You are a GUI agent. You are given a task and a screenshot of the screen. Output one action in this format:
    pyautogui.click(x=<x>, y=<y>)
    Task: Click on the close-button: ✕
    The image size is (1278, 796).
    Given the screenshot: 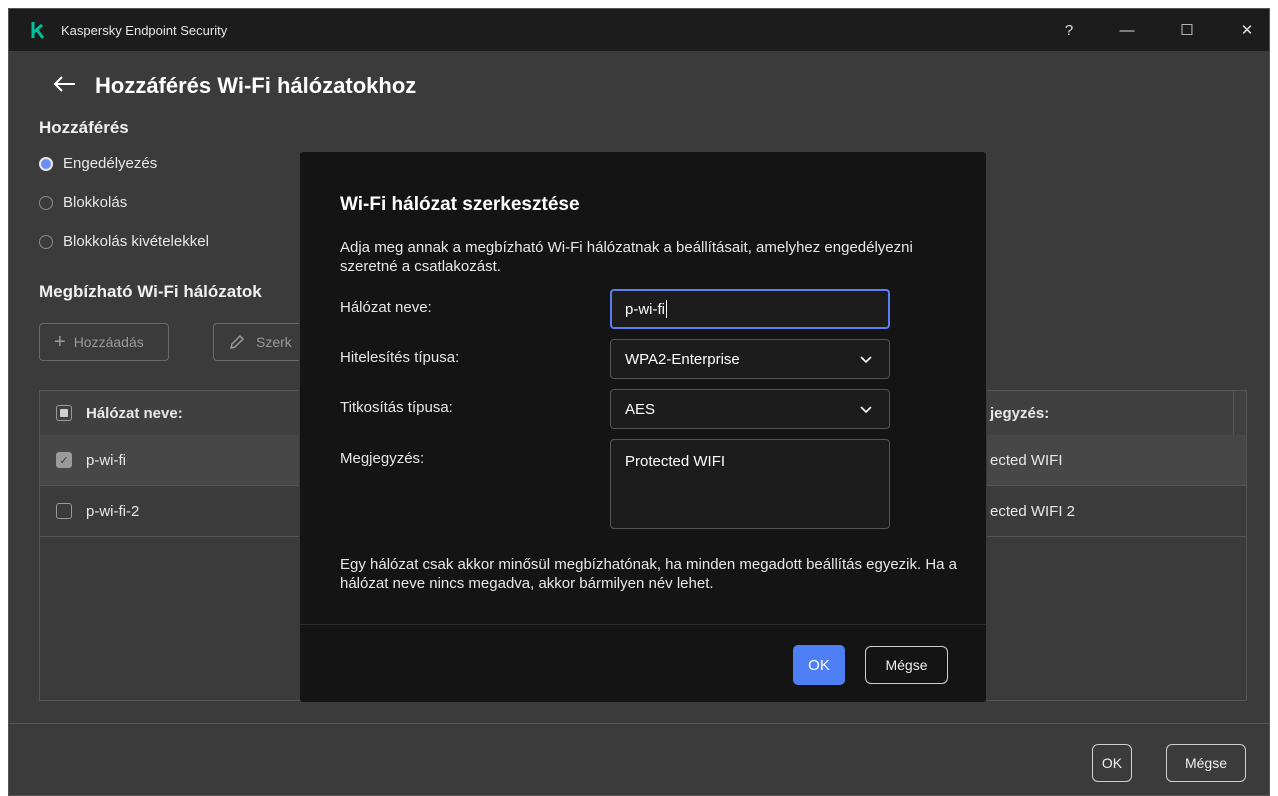 What is the action you would take?
    pyautogui.click(x=1247, y=30)
    